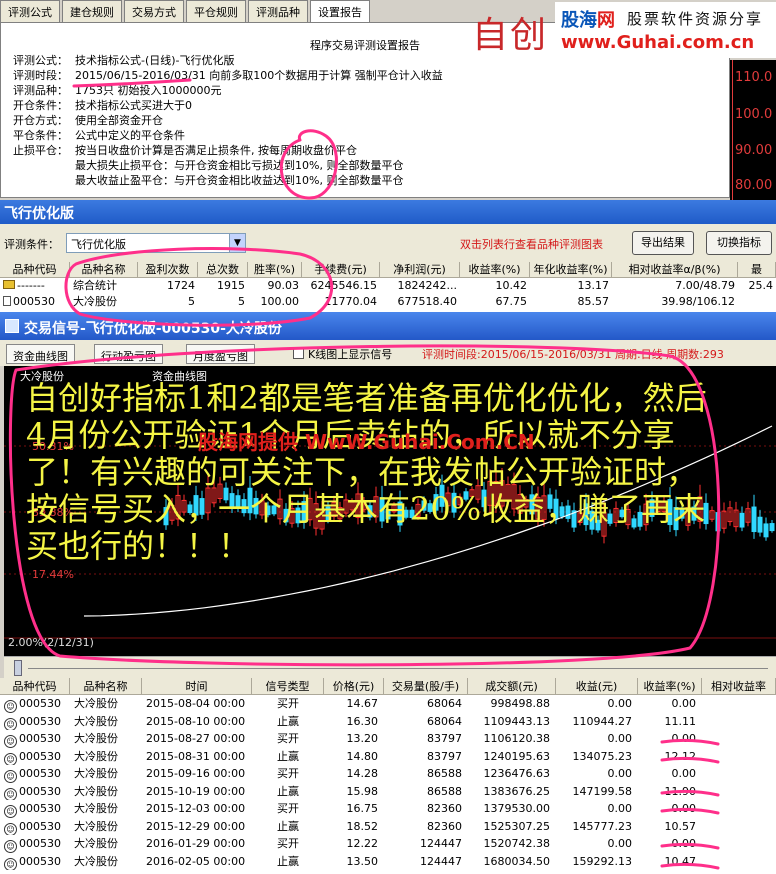 The height and width of the screenshot is (874, 776). Describe the element at coordinates (675, 269) in the screenshot. I see `col-header: 相对收益率α/β(%)` at that location.